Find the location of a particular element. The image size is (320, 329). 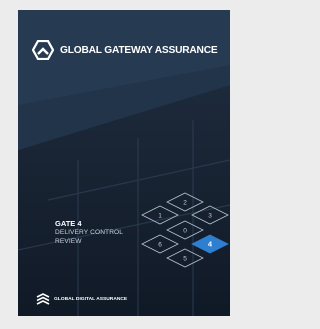

gate-label: 6 is located at coordinates (160, 245).